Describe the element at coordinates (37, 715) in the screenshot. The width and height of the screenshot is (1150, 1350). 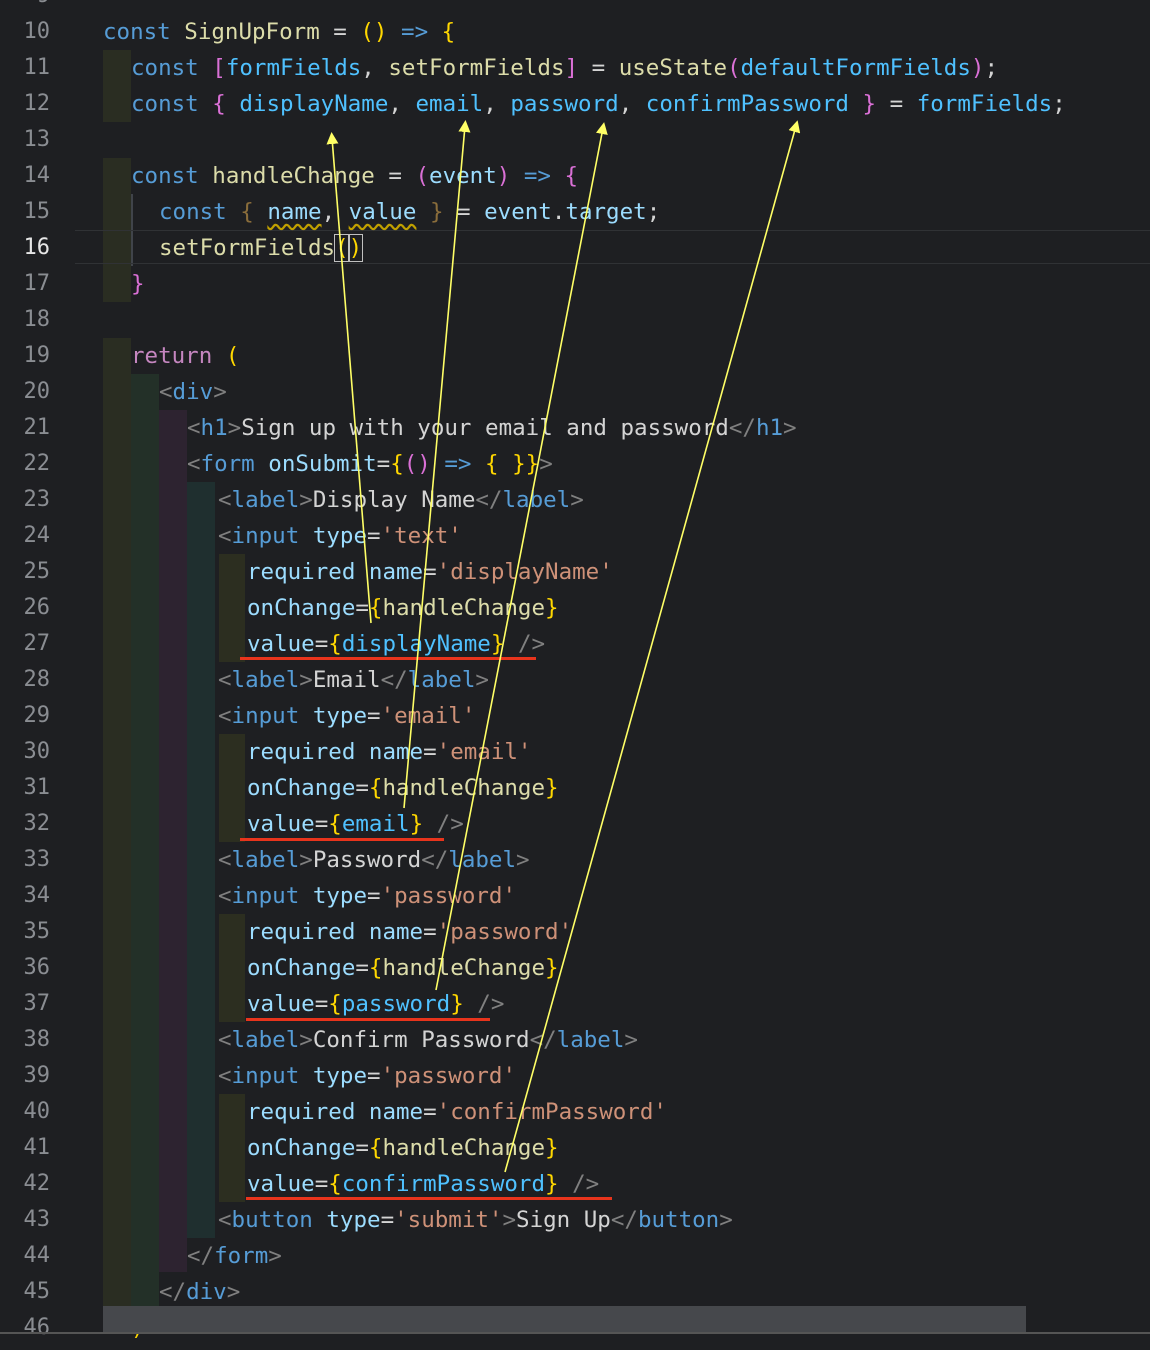
I see `line-number: 29` at that location.